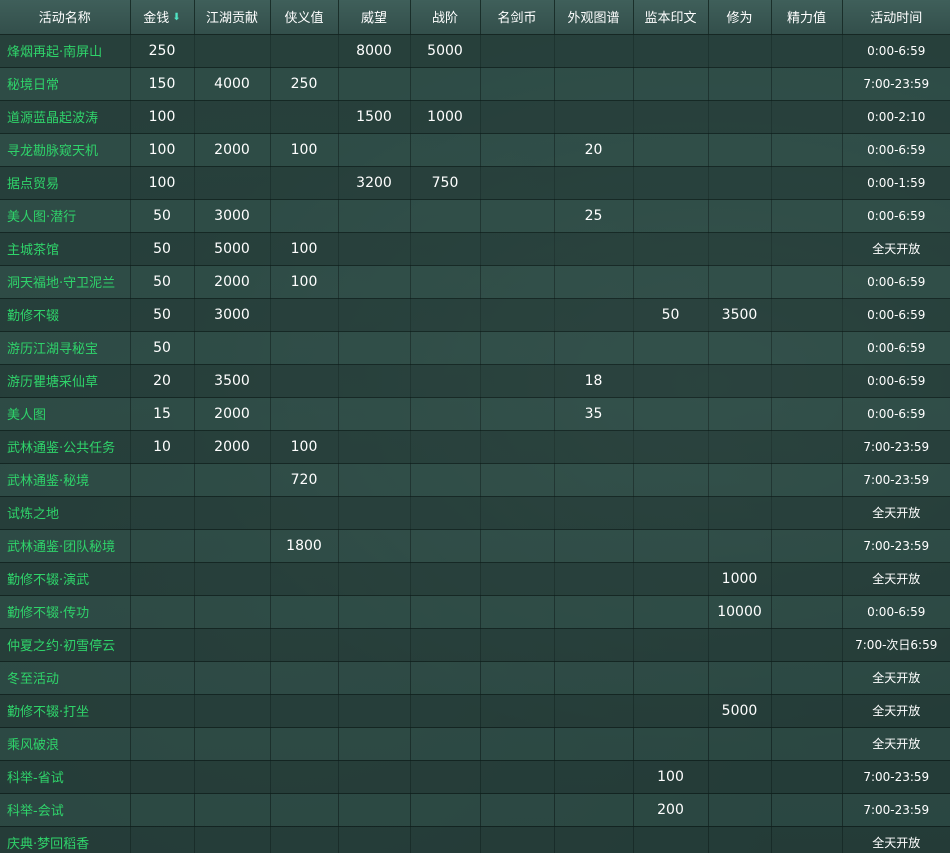 The height and width of the screenshot is (853, 950). I want to click on table-row: 庆典·梦回稻香 全天开放, so click(475, 839).